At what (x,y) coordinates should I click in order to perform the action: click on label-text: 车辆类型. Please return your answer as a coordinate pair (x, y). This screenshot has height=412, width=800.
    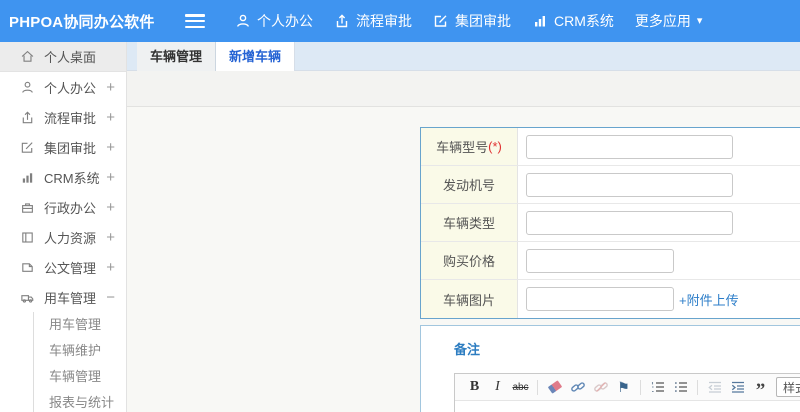
    Looking at the image, I should click on (468, 223).